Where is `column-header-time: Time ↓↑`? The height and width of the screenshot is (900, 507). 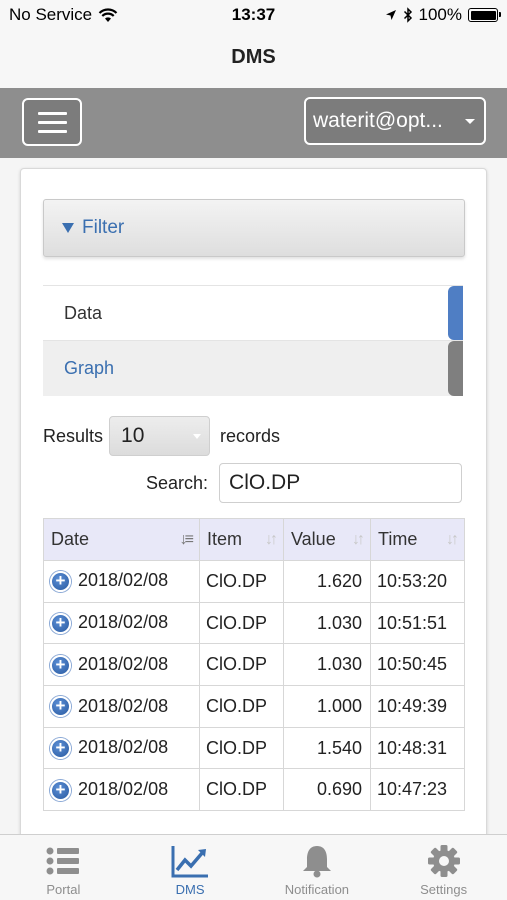
column-header-time: Time ↓↑ is located at coordinates (417, 539).